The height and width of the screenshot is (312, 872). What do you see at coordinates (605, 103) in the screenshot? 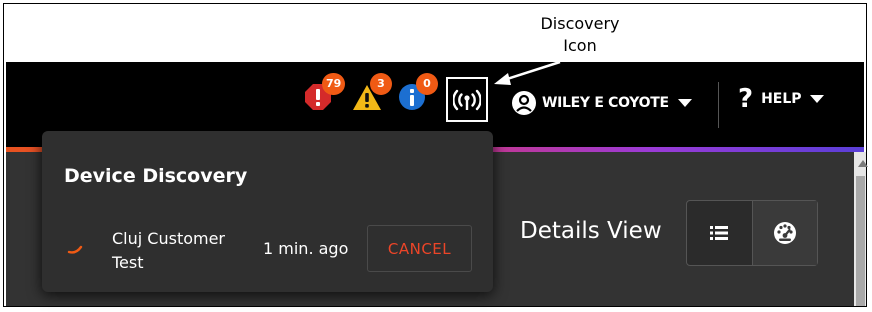
I see `user-name: WILEY E COYOTE` at bounding box center [605, 103].